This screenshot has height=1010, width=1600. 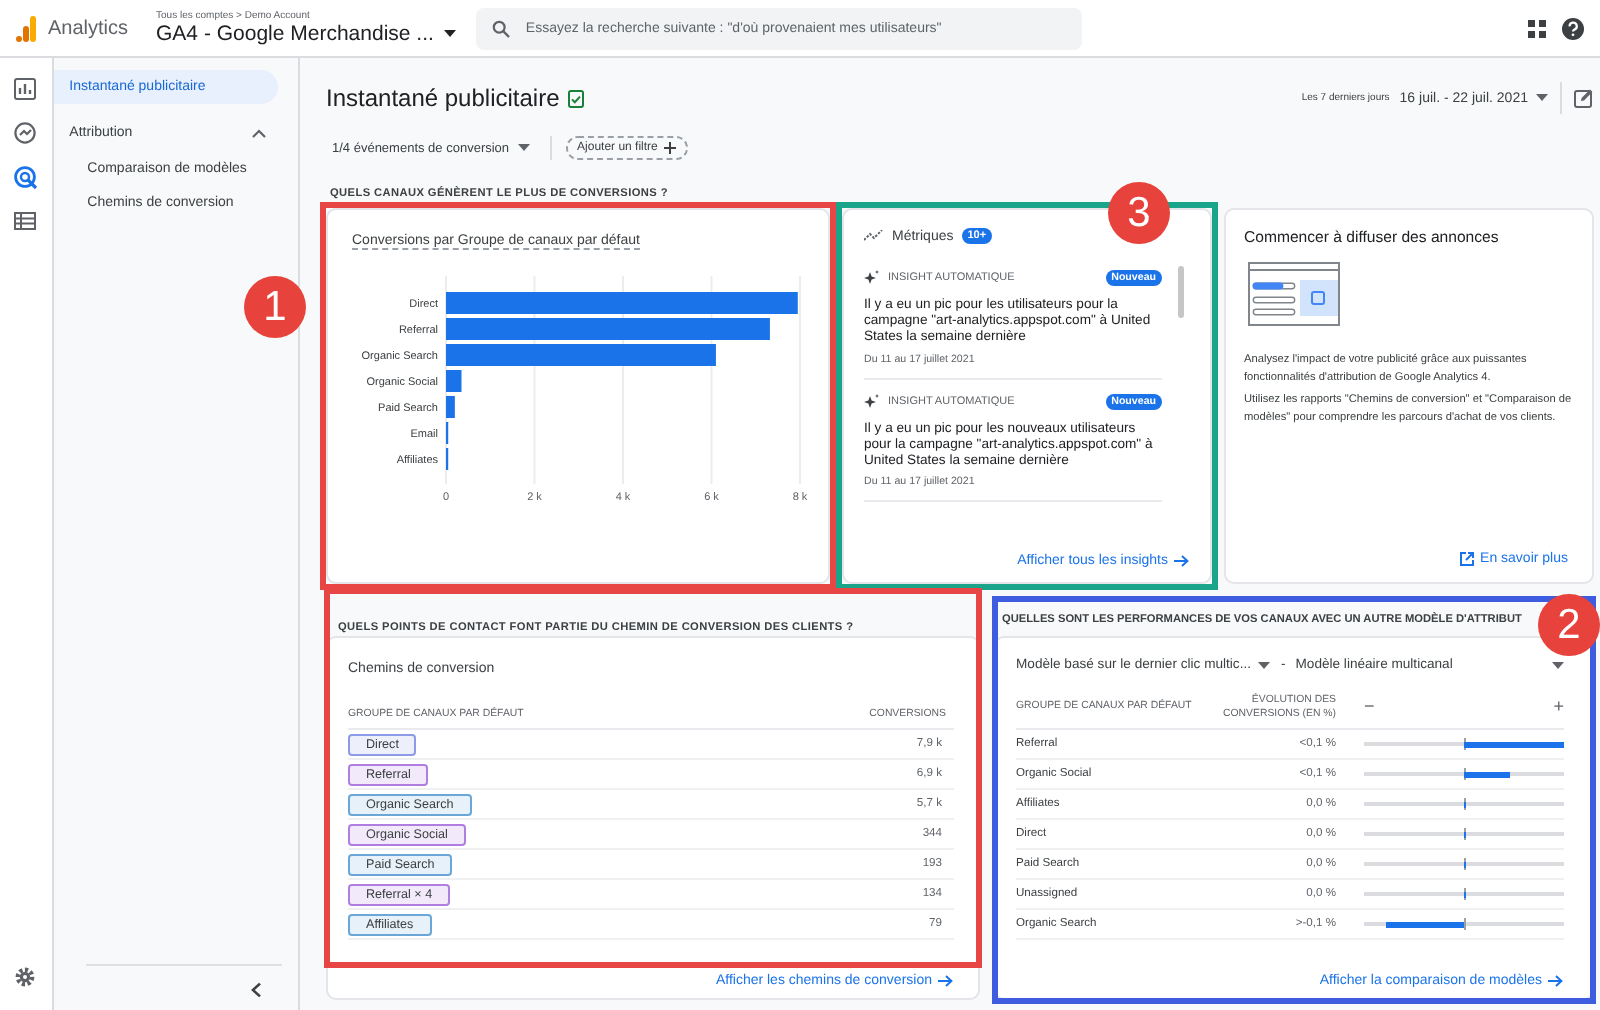 I want to click on page-title: Instantané publicitaire, so click(x=443, y=98).